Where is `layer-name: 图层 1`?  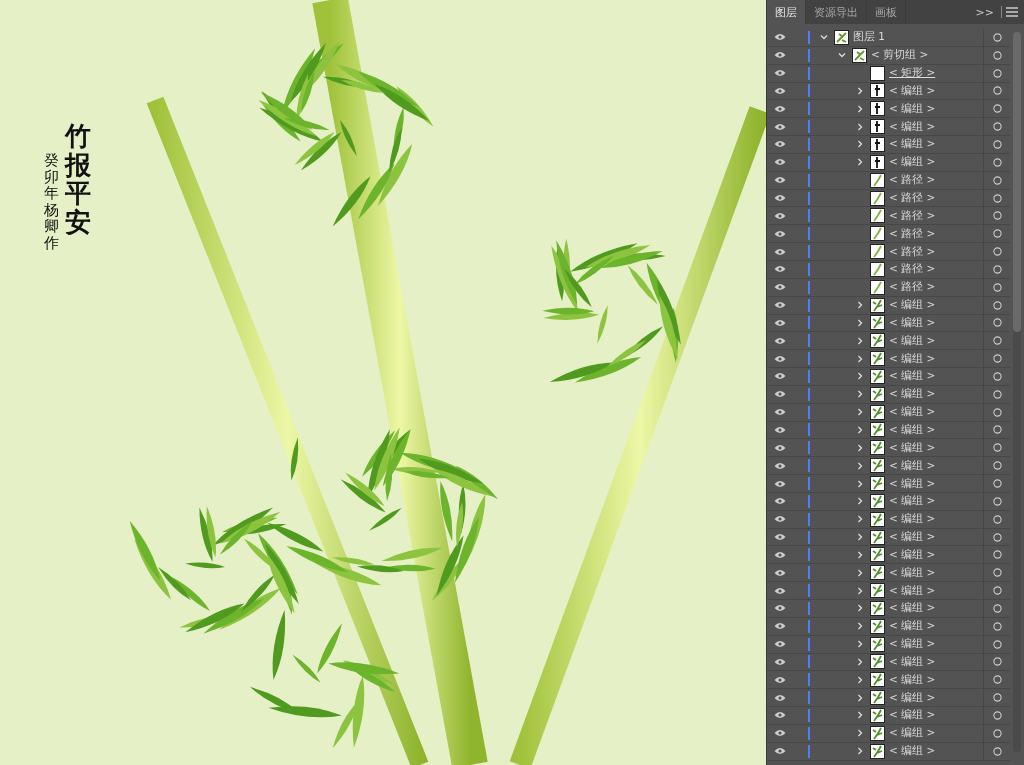 layer-name: 图层 1 is located at coordinates (869, 37).